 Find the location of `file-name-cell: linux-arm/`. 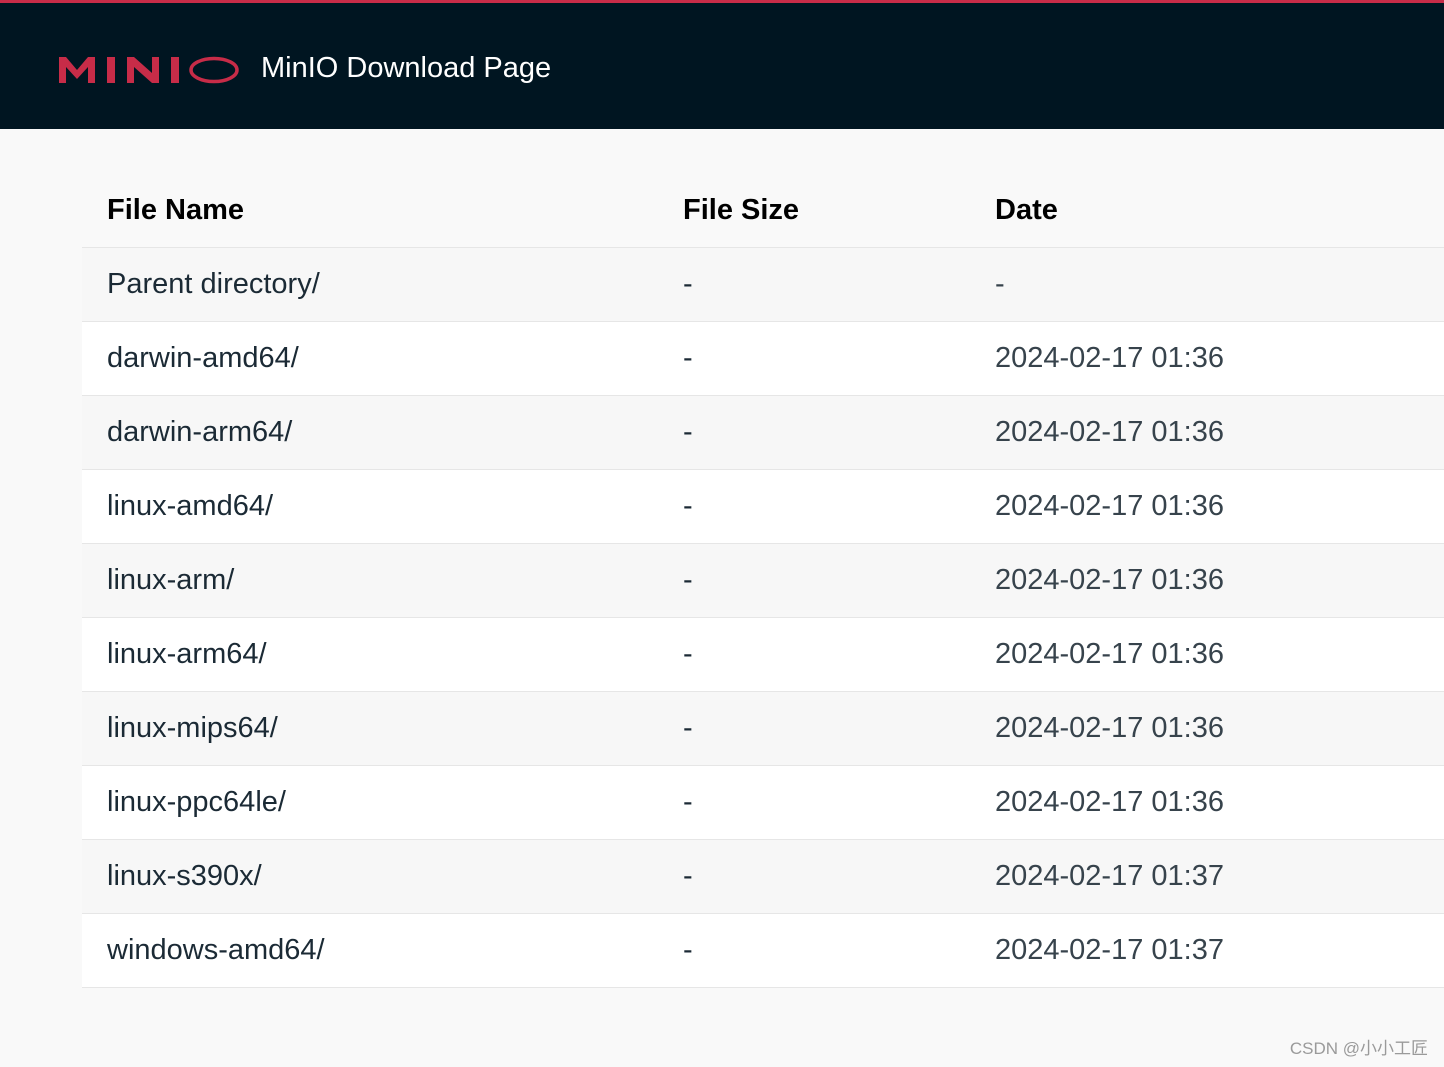

file-name-cell: linux-arm/ is located at coordinates (370, 580).